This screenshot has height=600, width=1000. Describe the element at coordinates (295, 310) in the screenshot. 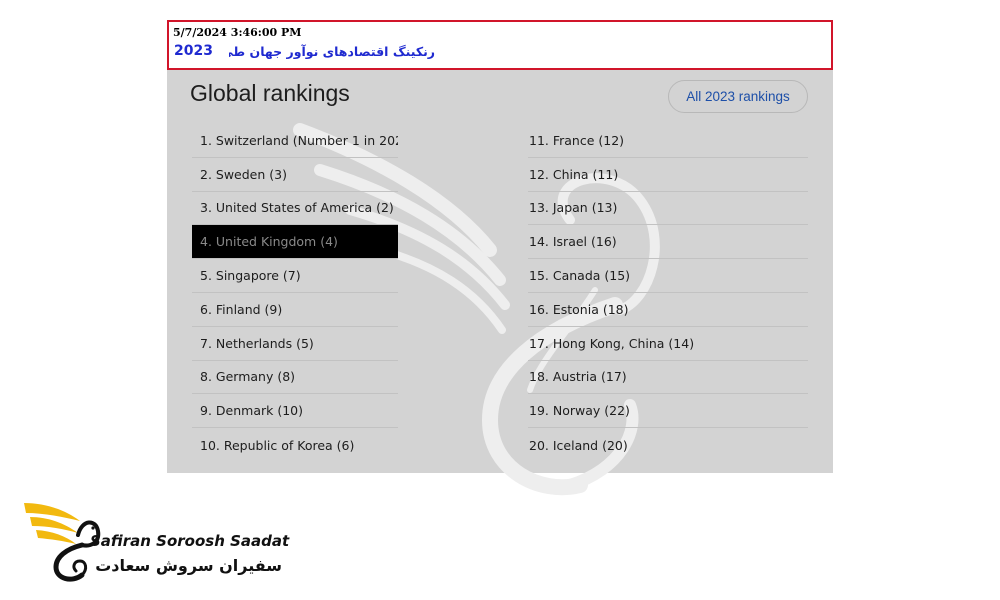

I see `list-item: 6. Finland (9)` at that location.